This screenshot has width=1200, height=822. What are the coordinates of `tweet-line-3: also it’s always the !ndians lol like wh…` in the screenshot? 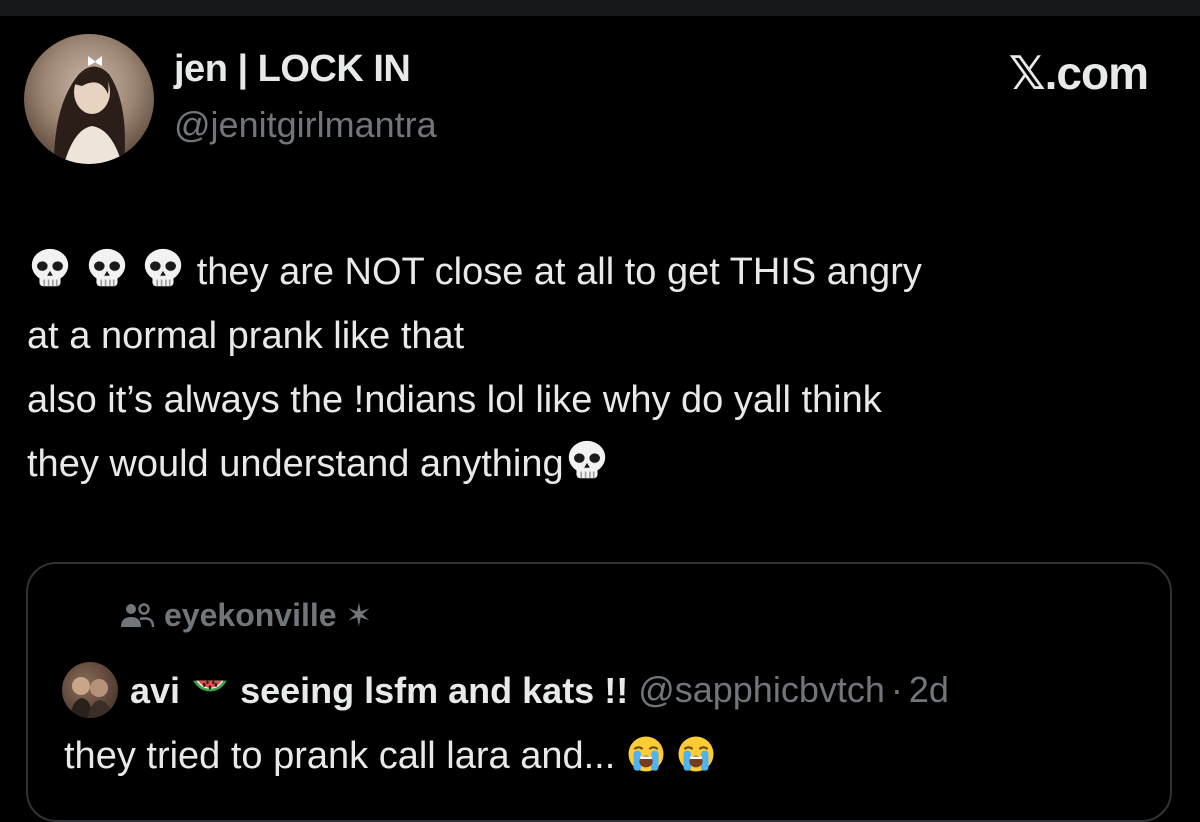 It's located at (454, 400).